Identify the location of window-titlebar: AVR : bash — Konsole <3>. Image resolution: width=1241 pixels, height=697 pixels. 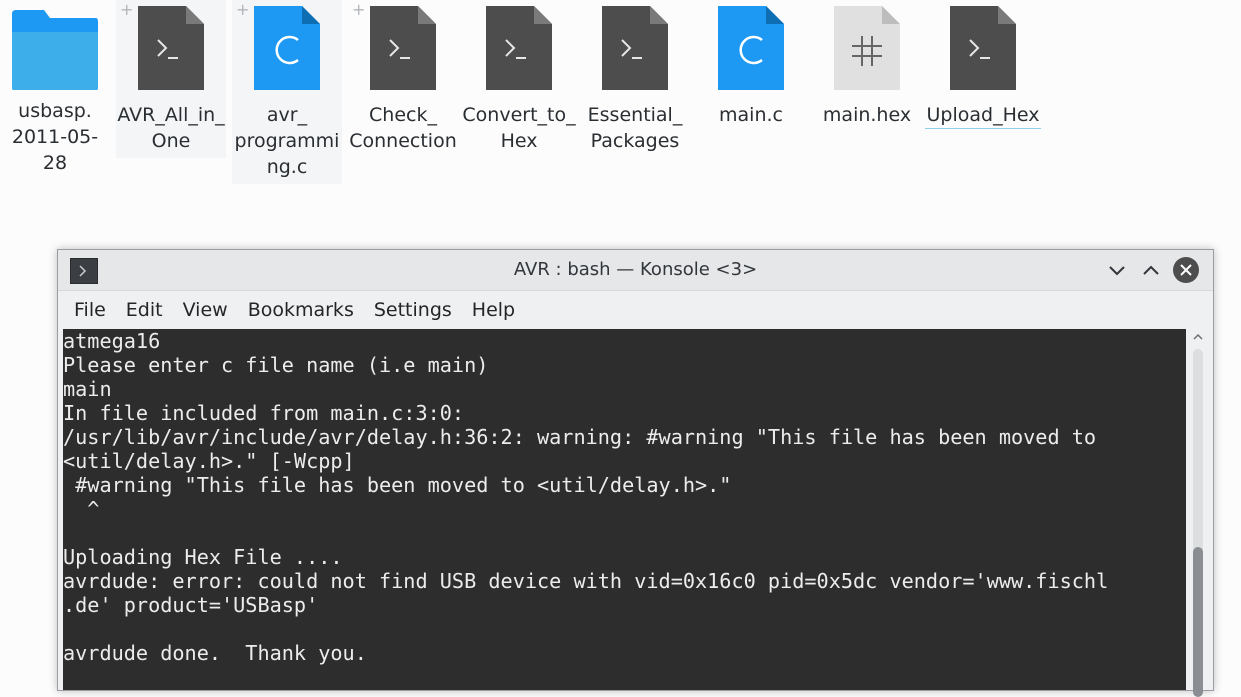
(635, 270).